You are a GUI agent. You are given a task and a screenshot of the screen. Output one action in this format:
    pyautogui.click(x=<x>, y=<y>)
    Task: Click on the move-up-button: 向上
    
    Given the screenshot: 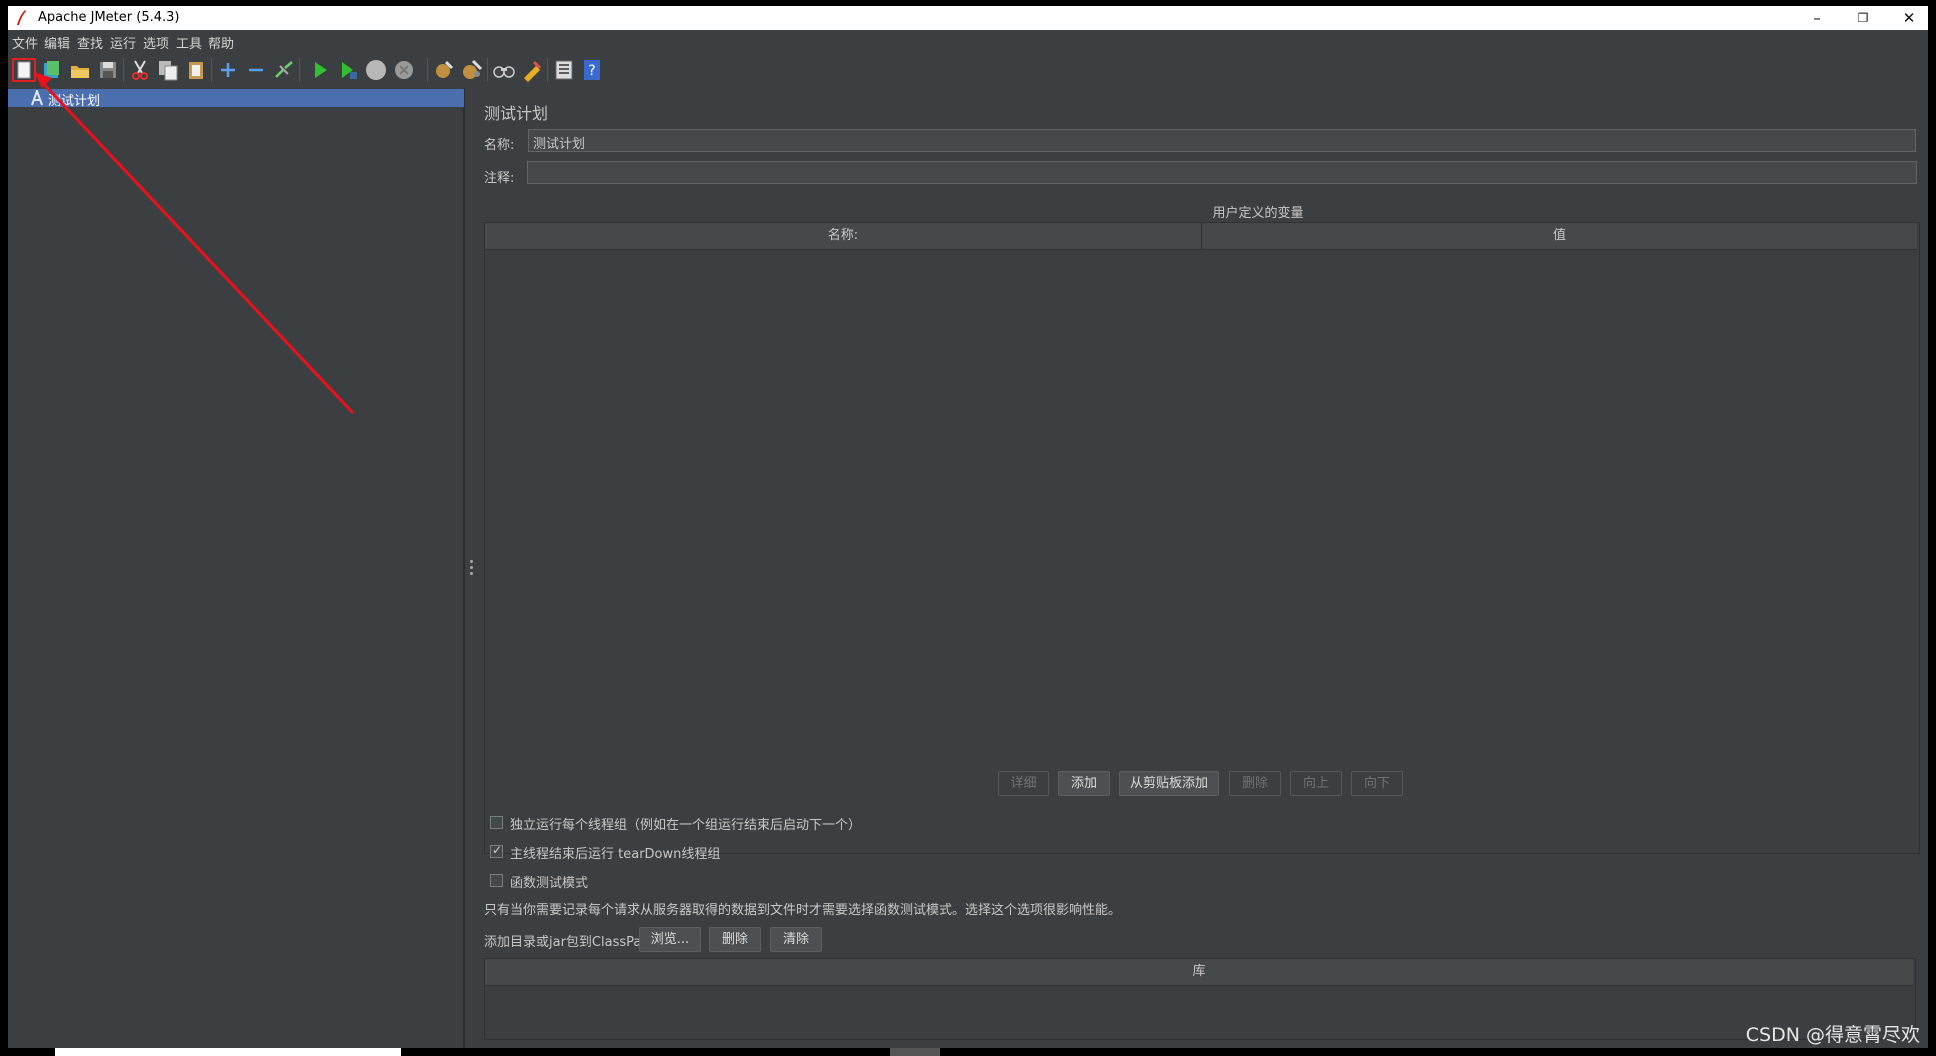 What is the action you would take?
    pyautogui.click(x=1316, y=783)
    